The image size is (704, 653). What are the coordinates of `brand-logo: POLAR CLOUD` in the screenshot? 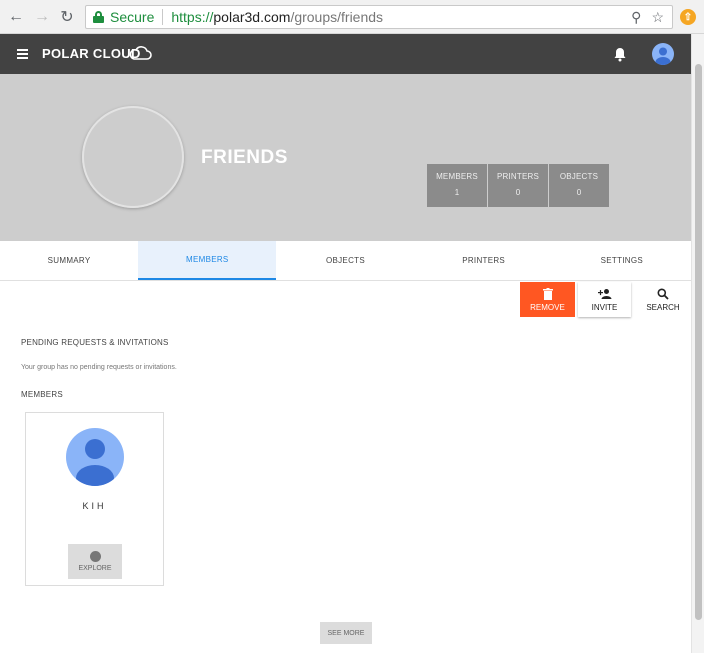 It's located at (91, 53).